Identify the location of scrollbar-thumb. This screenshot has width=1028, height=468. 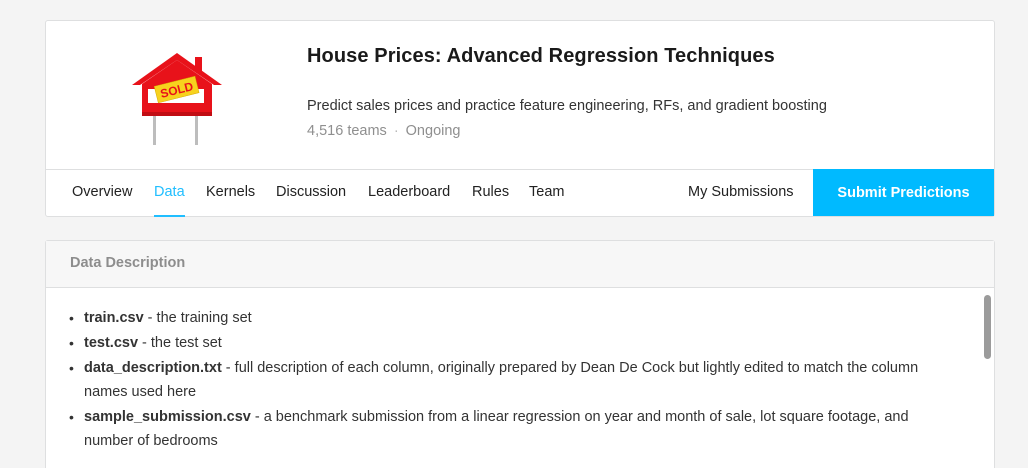
(987, 327).